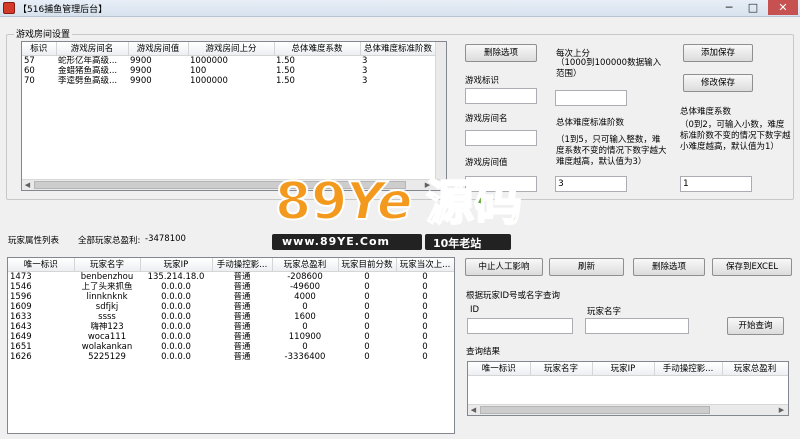  Describe the element at coordinates (753, 7) in the screenshot. I see `maximize-button: □` at that location.